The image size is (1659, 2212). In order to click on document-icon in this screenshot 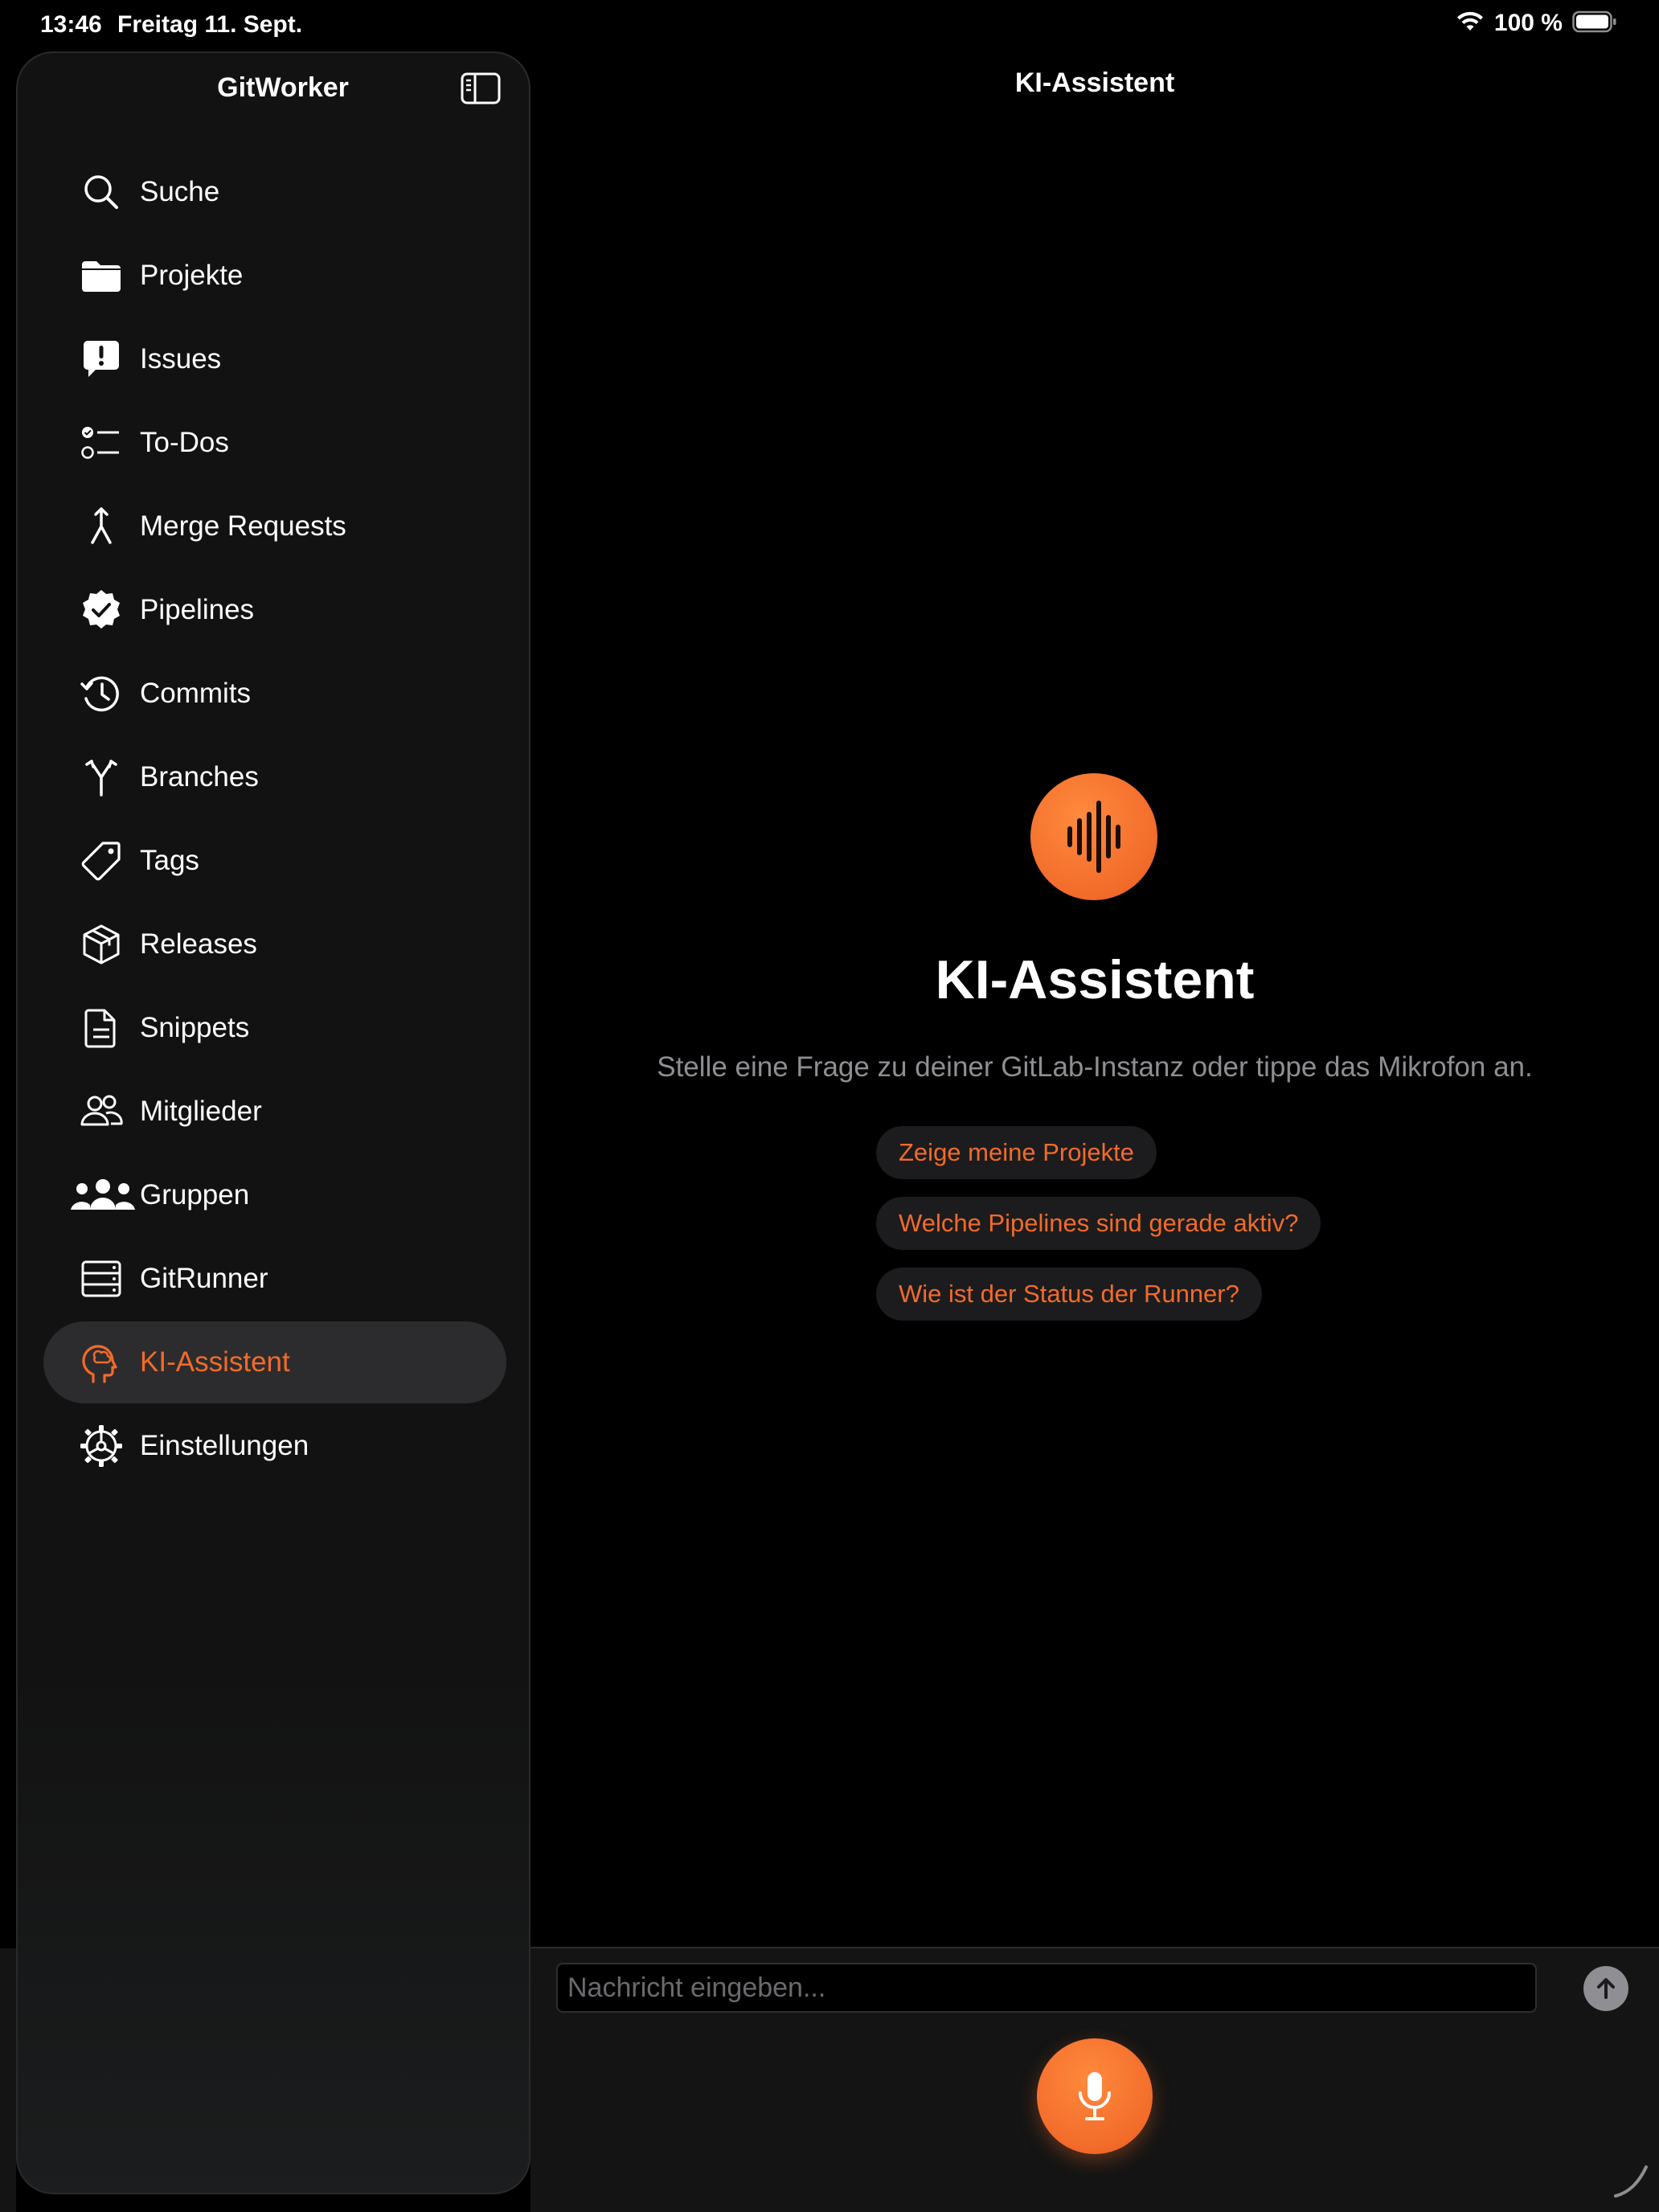, I will do `click(101, 1028)`.